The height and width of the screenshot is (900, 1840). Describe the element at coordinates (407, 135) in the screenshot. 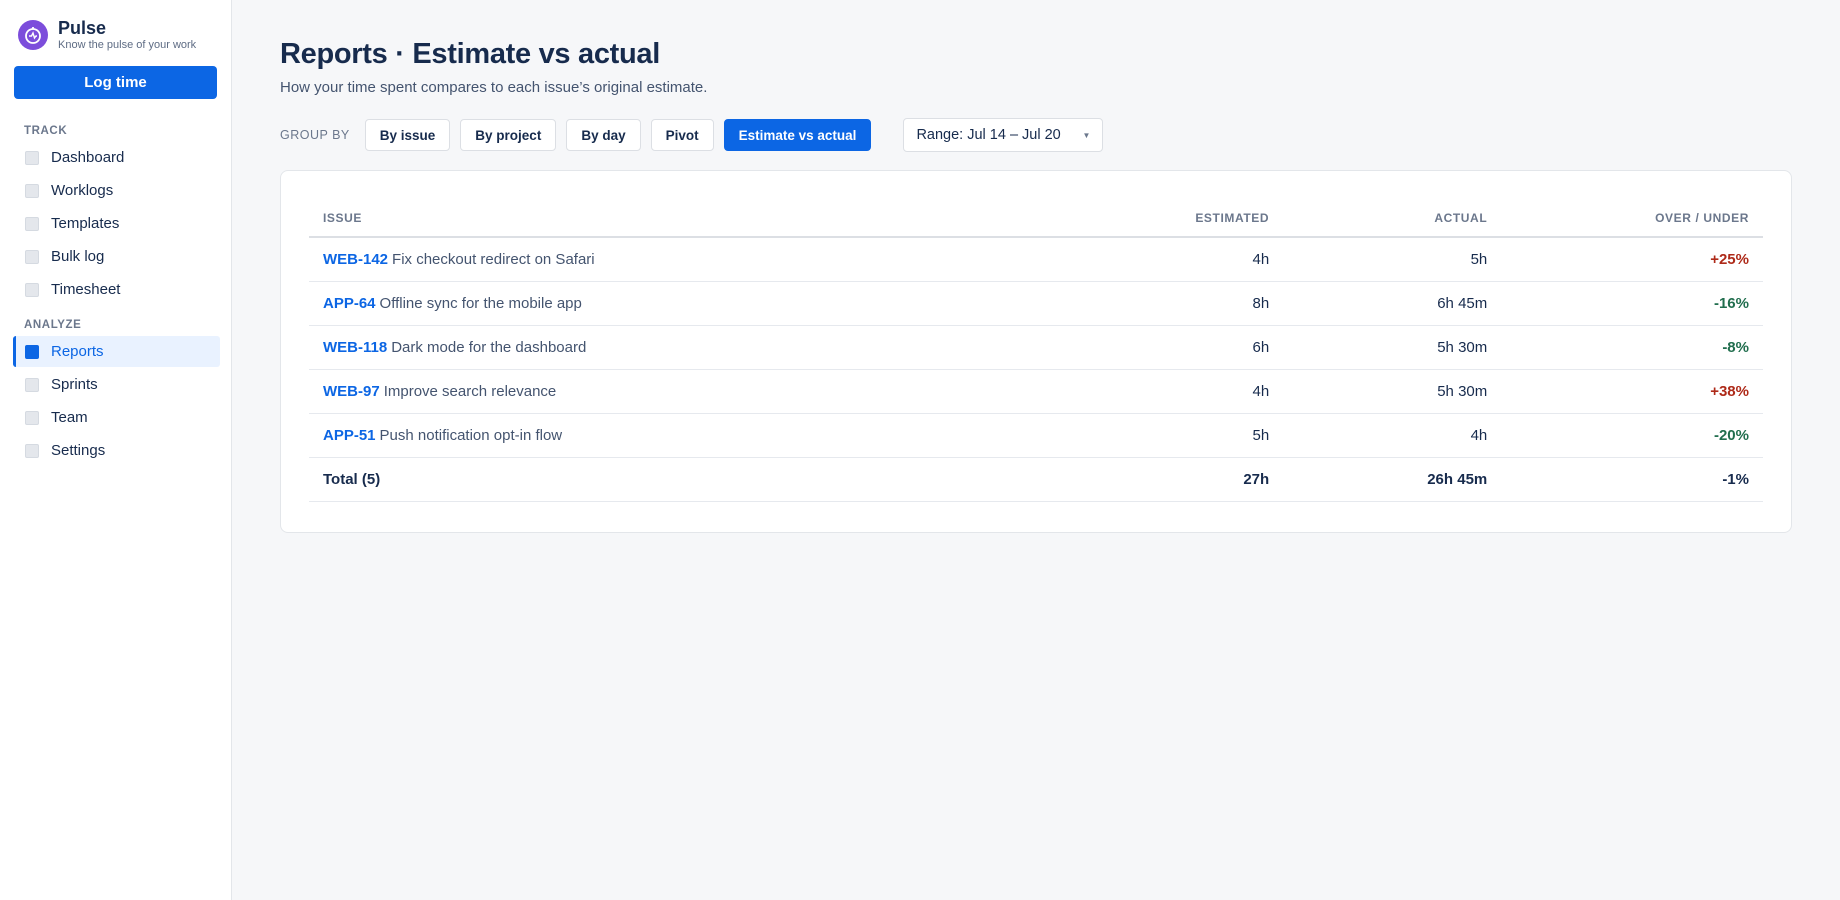

I see `group-by-issue-button: By issue` at that location.